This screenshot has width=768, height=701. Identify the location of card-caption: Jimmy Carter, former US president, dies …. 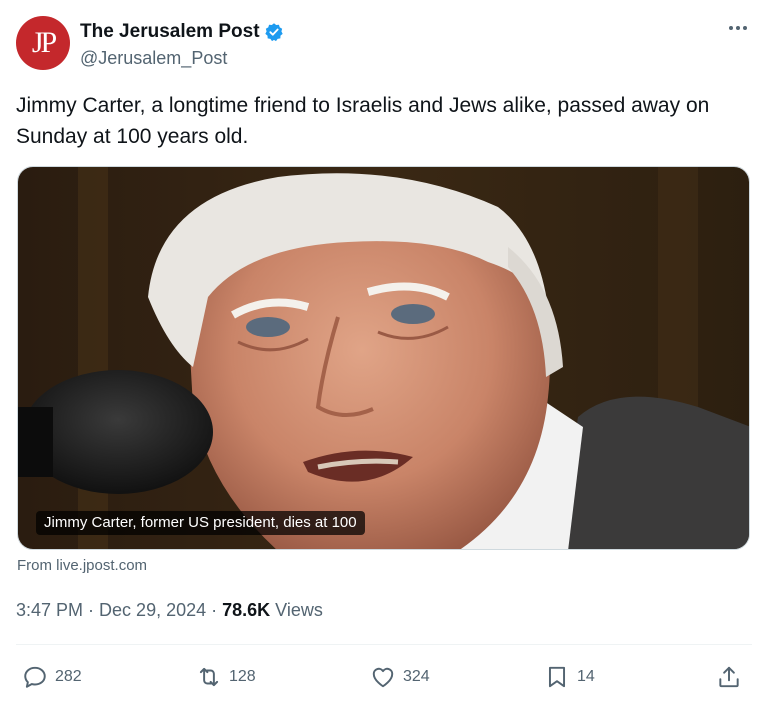
(200, 523).